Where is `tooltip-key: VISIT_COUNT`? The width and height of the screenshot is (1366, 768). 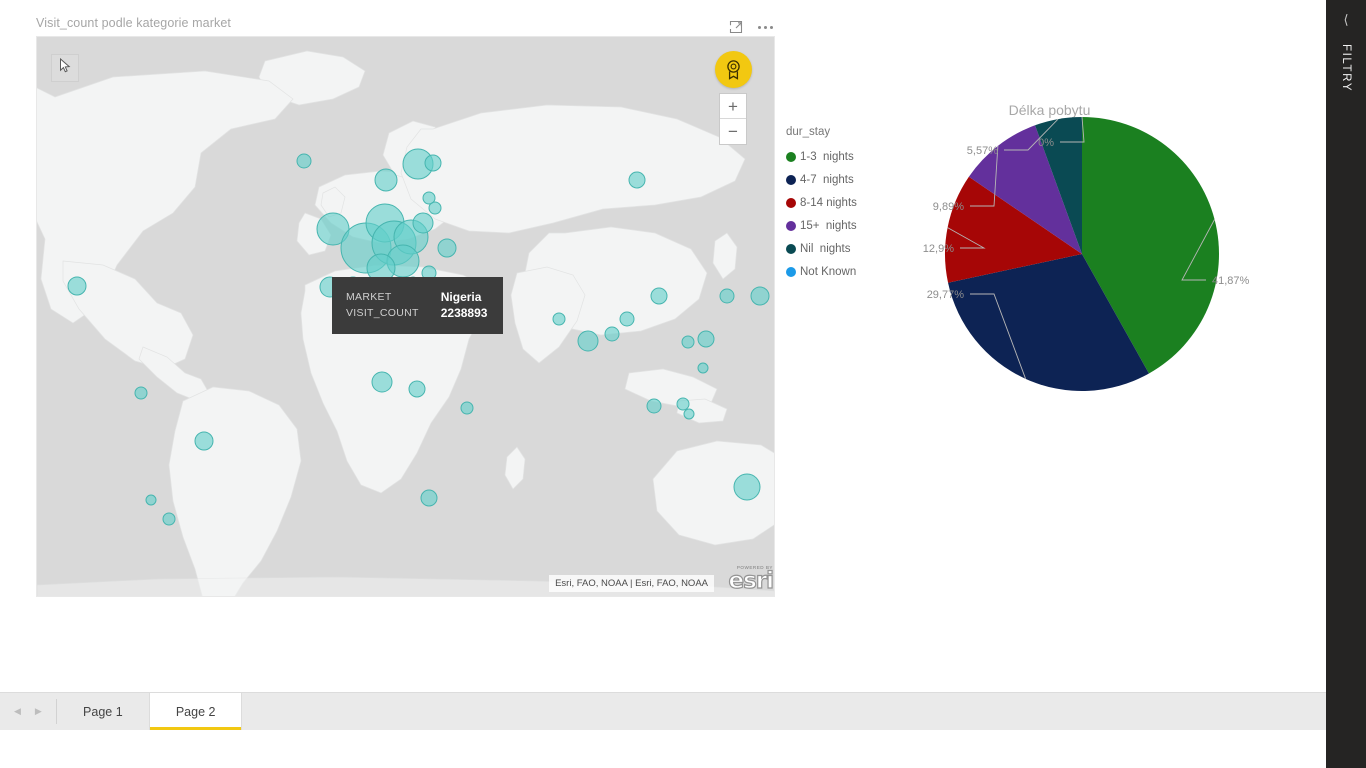
tooltip-key: VISIT_COUNT is located at coordinates (382, 313).